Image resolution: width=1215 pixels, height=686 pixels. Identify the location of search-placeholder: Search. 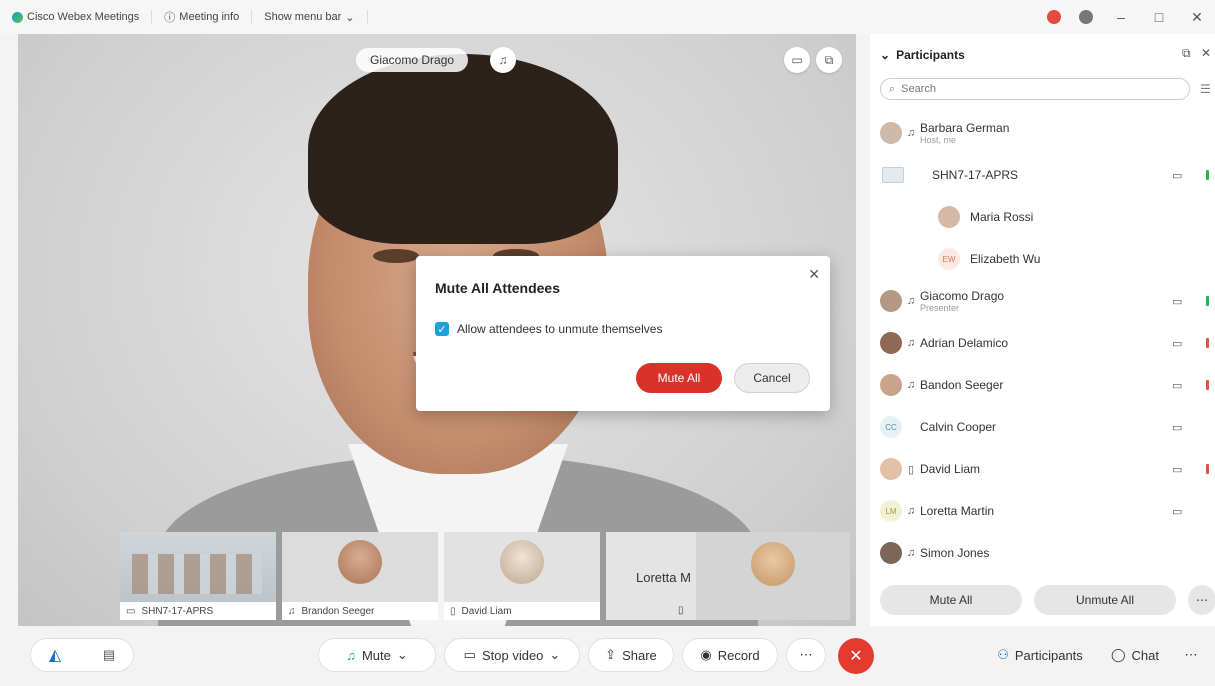
(919, 89).